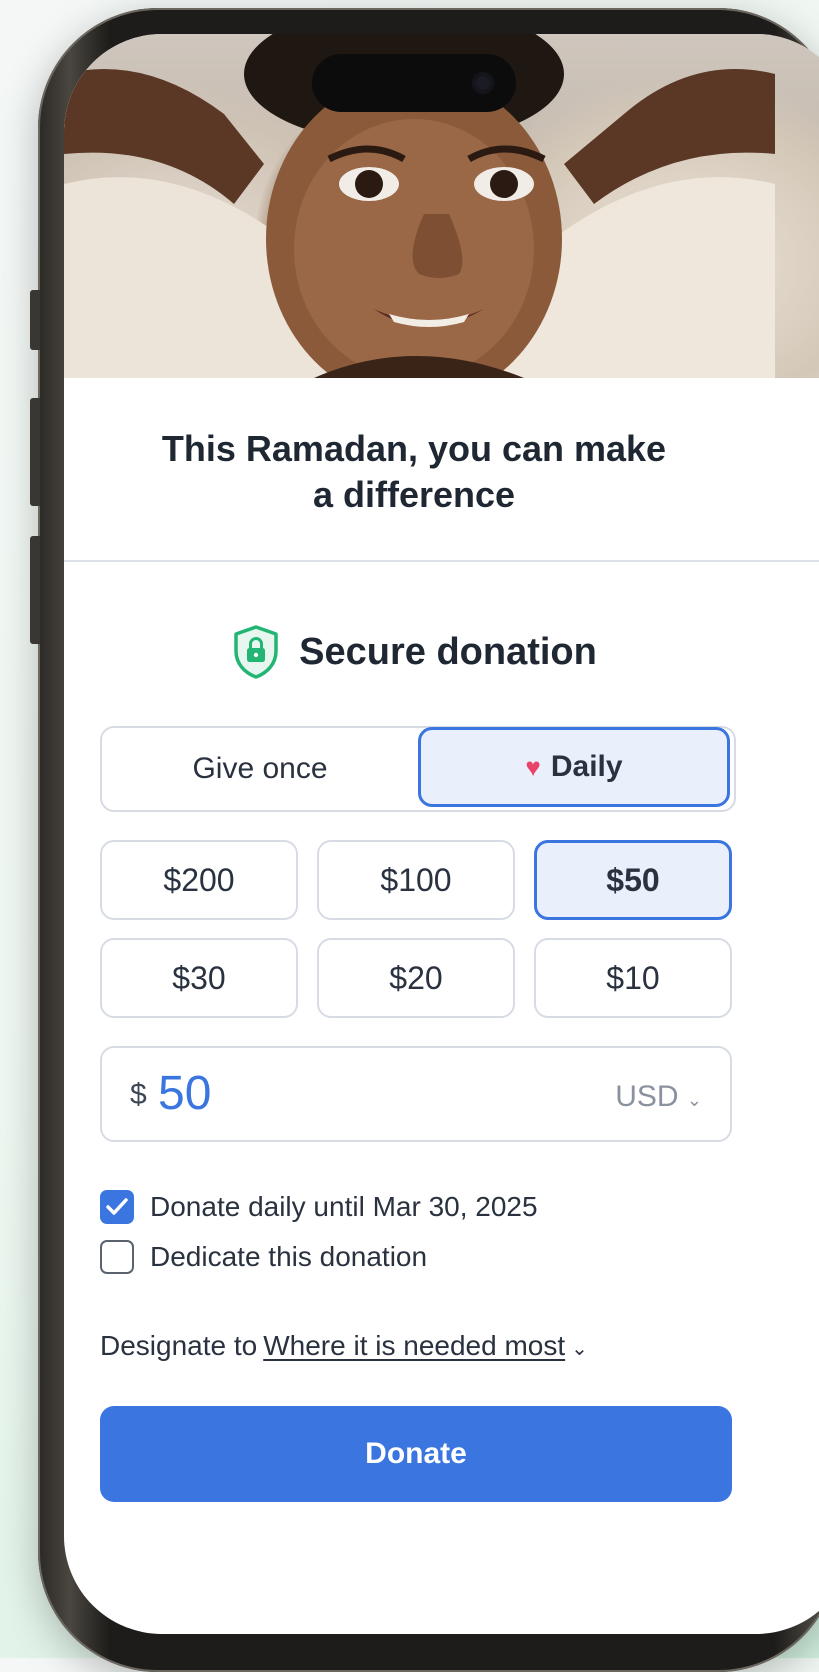 The width and height of the screenshot is (819, 1672). I want to click on amount-option-50: $50, so click(633, 880).